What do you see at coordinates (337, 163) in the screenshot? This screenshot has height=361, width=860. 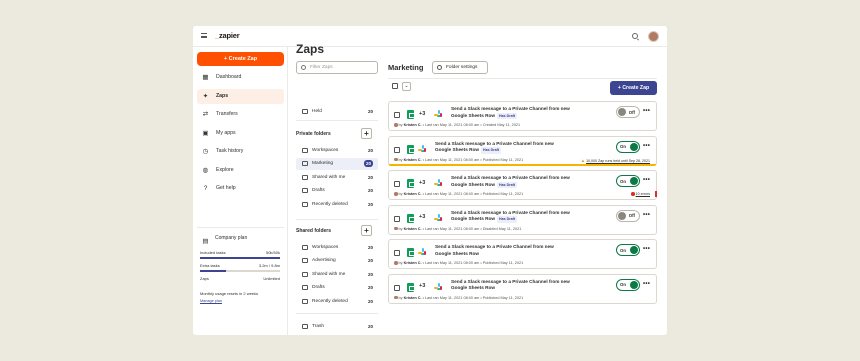 I see `folder-row: Marketing 20` at bounding box center [337, 163].